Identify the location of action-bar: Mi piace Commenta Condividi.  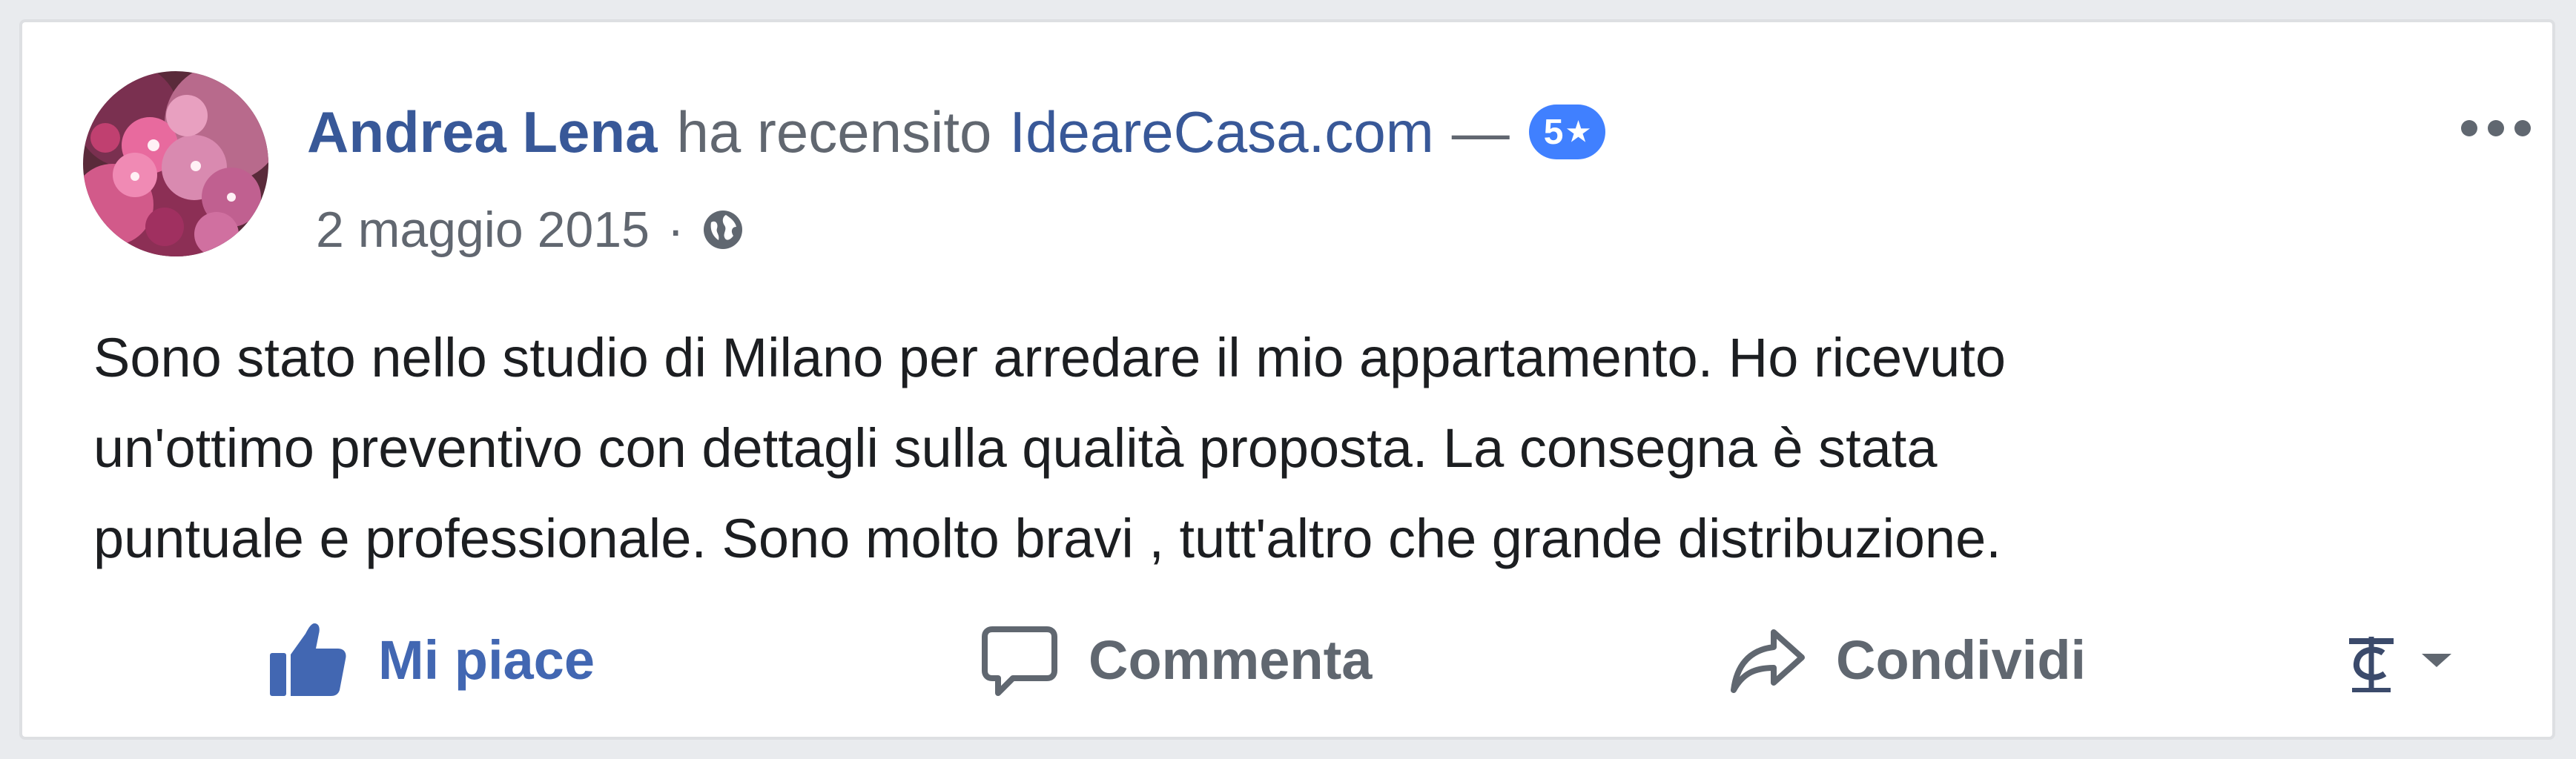
(1287, 660).